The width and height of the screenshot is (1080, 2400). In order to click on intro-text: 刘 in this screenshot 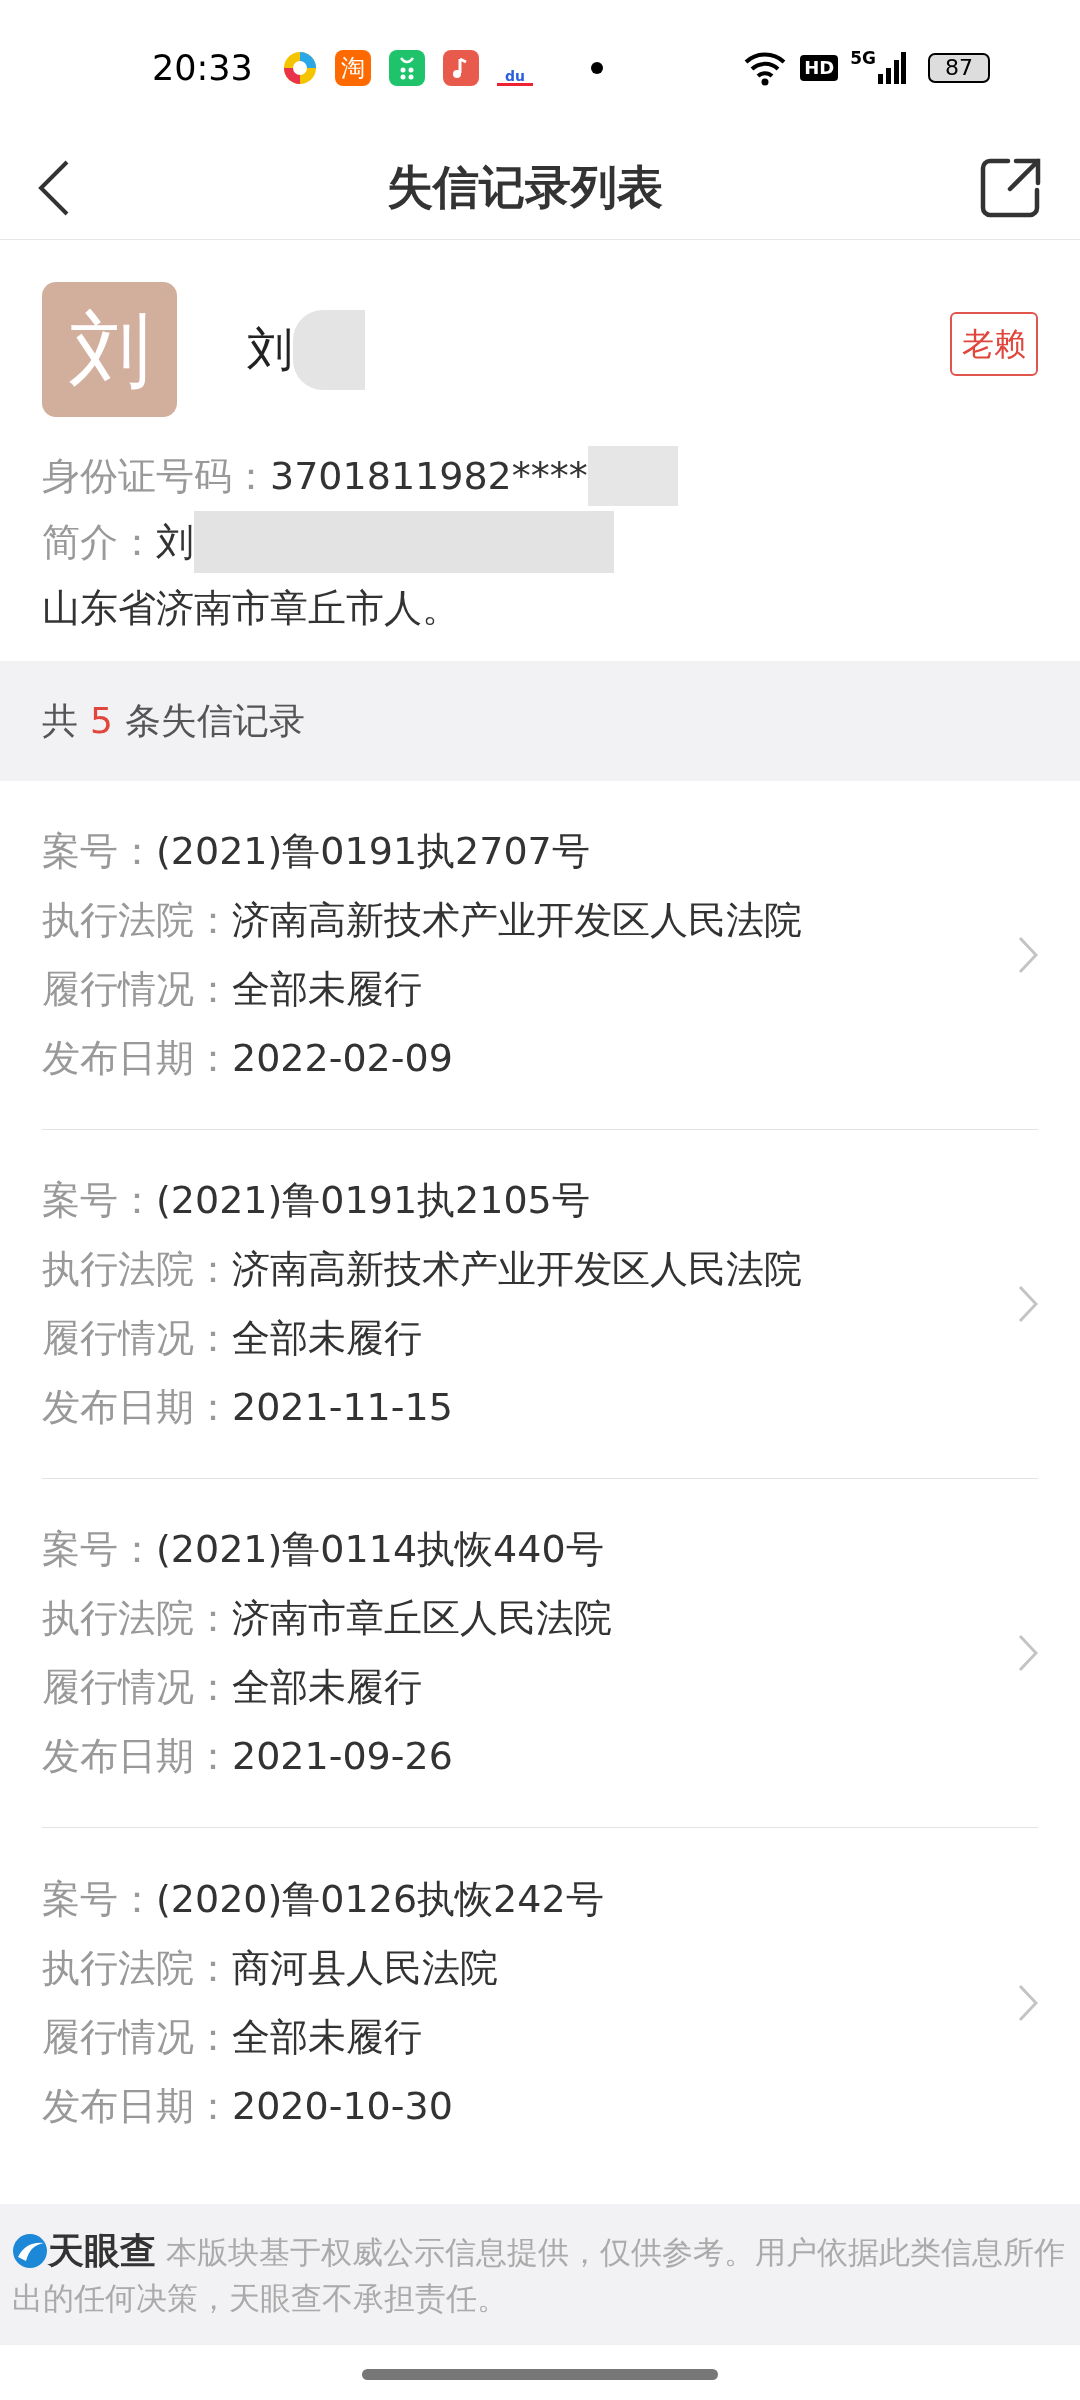, I will do `click(175, 542)`.